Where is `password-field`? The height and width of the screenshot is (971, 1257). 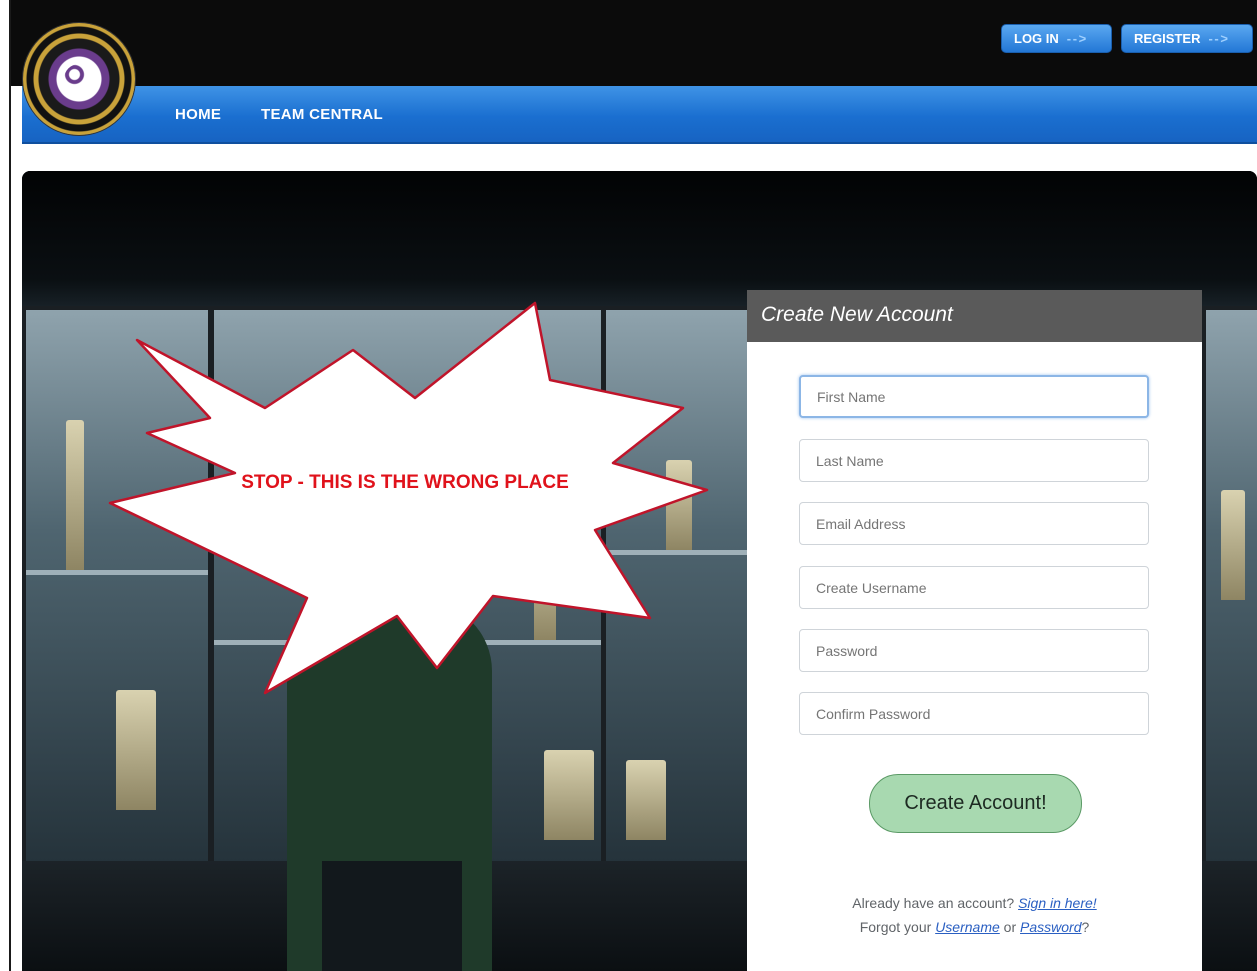 password-field is located at coordinates (974, 650).